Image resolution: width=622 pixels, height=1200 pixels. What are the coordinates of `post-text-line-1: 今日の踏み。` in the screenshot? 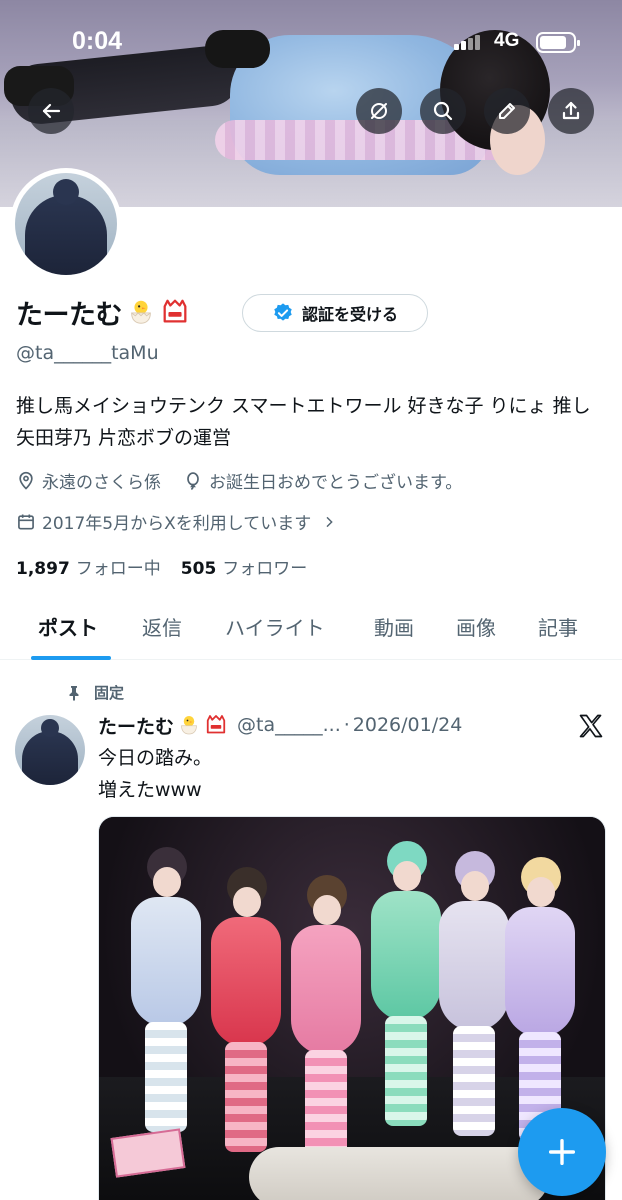 It's located at (155, 758).